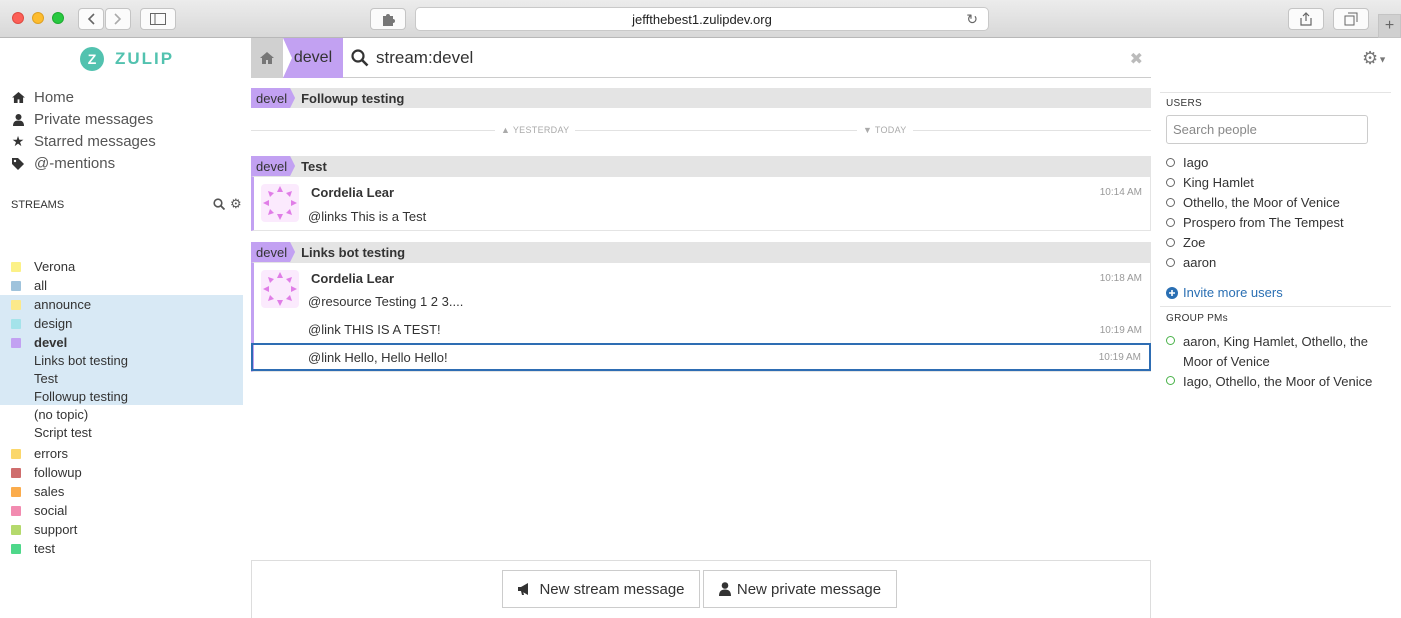 Image resolution: width=1401 pixels, height=618 pixels. I want to click on search-icon, so click(360, 58).